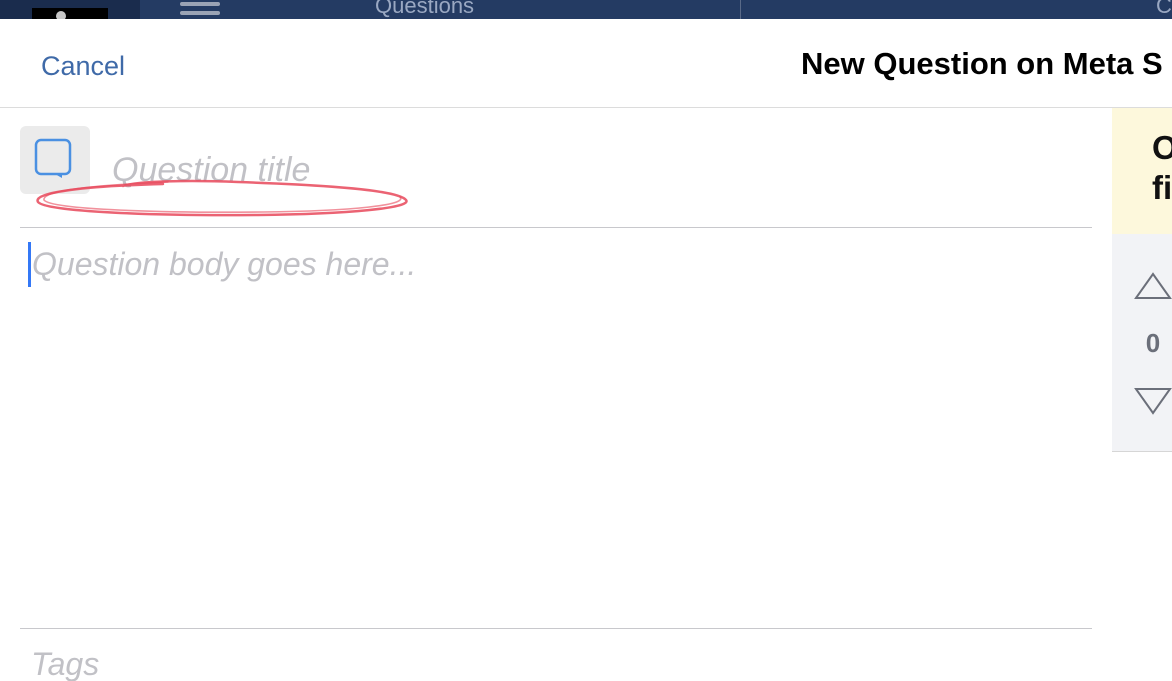 This screenshot has height=681, width=1172. What do you see at coordinates (740, 9) in the screenshot?
I see `background-divider` at bounding box center [740, 9].